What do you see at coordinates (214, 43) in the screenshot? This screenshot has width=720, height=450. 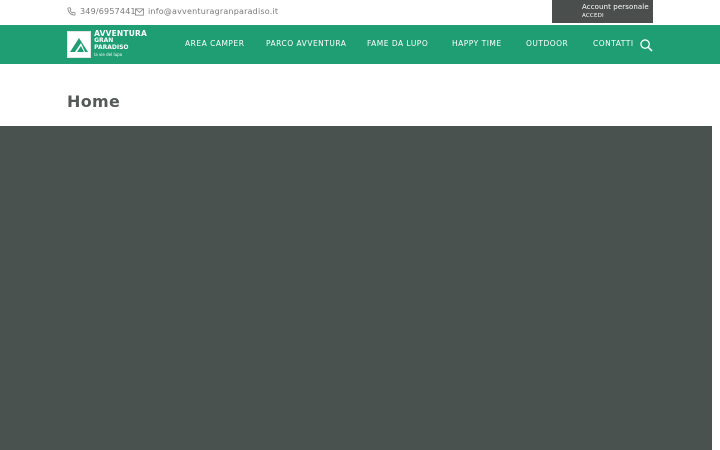 I see `nav-item-area-camper: AREA CAMPER` at bounding box center [214, 43].